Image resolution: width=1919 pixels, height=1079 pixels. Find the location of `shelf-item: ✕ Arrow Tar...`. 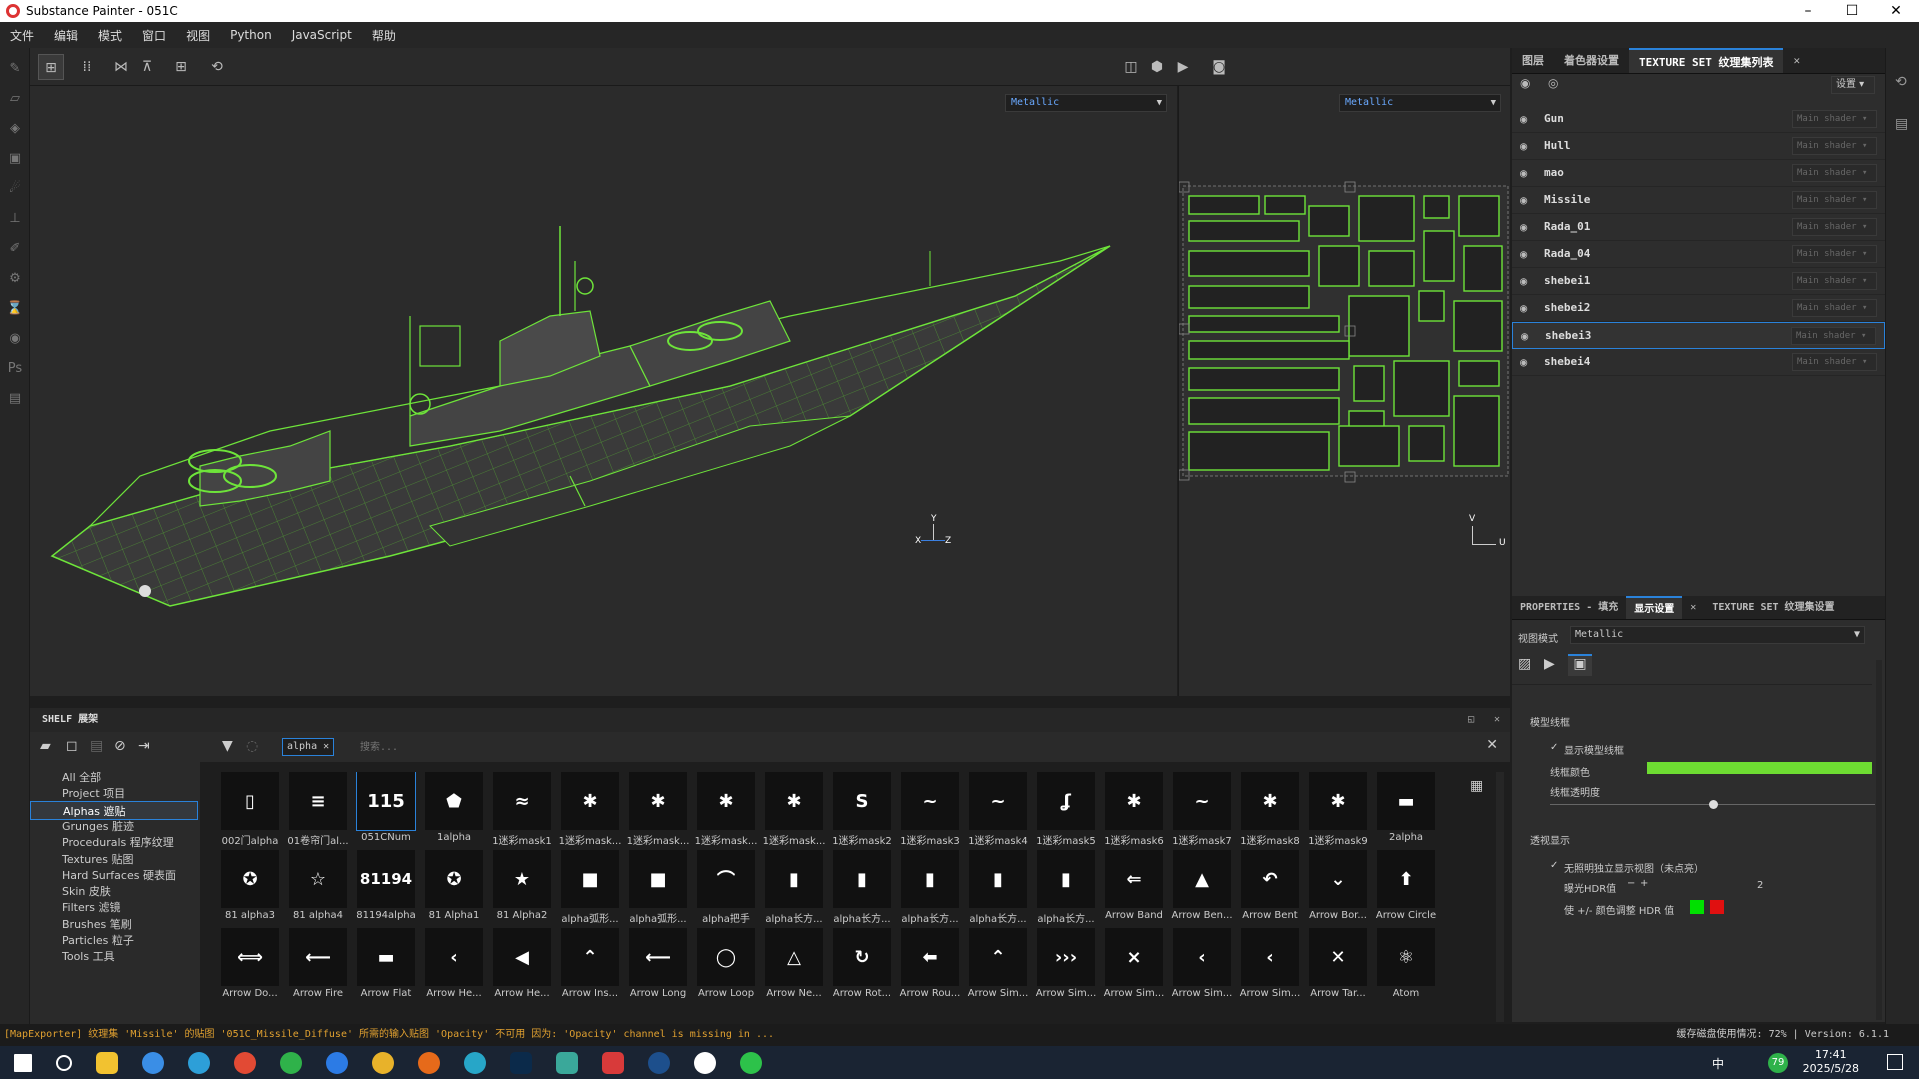

shelf-item: ✕ Arrow Tar... is located at coordinates (1338, 967).